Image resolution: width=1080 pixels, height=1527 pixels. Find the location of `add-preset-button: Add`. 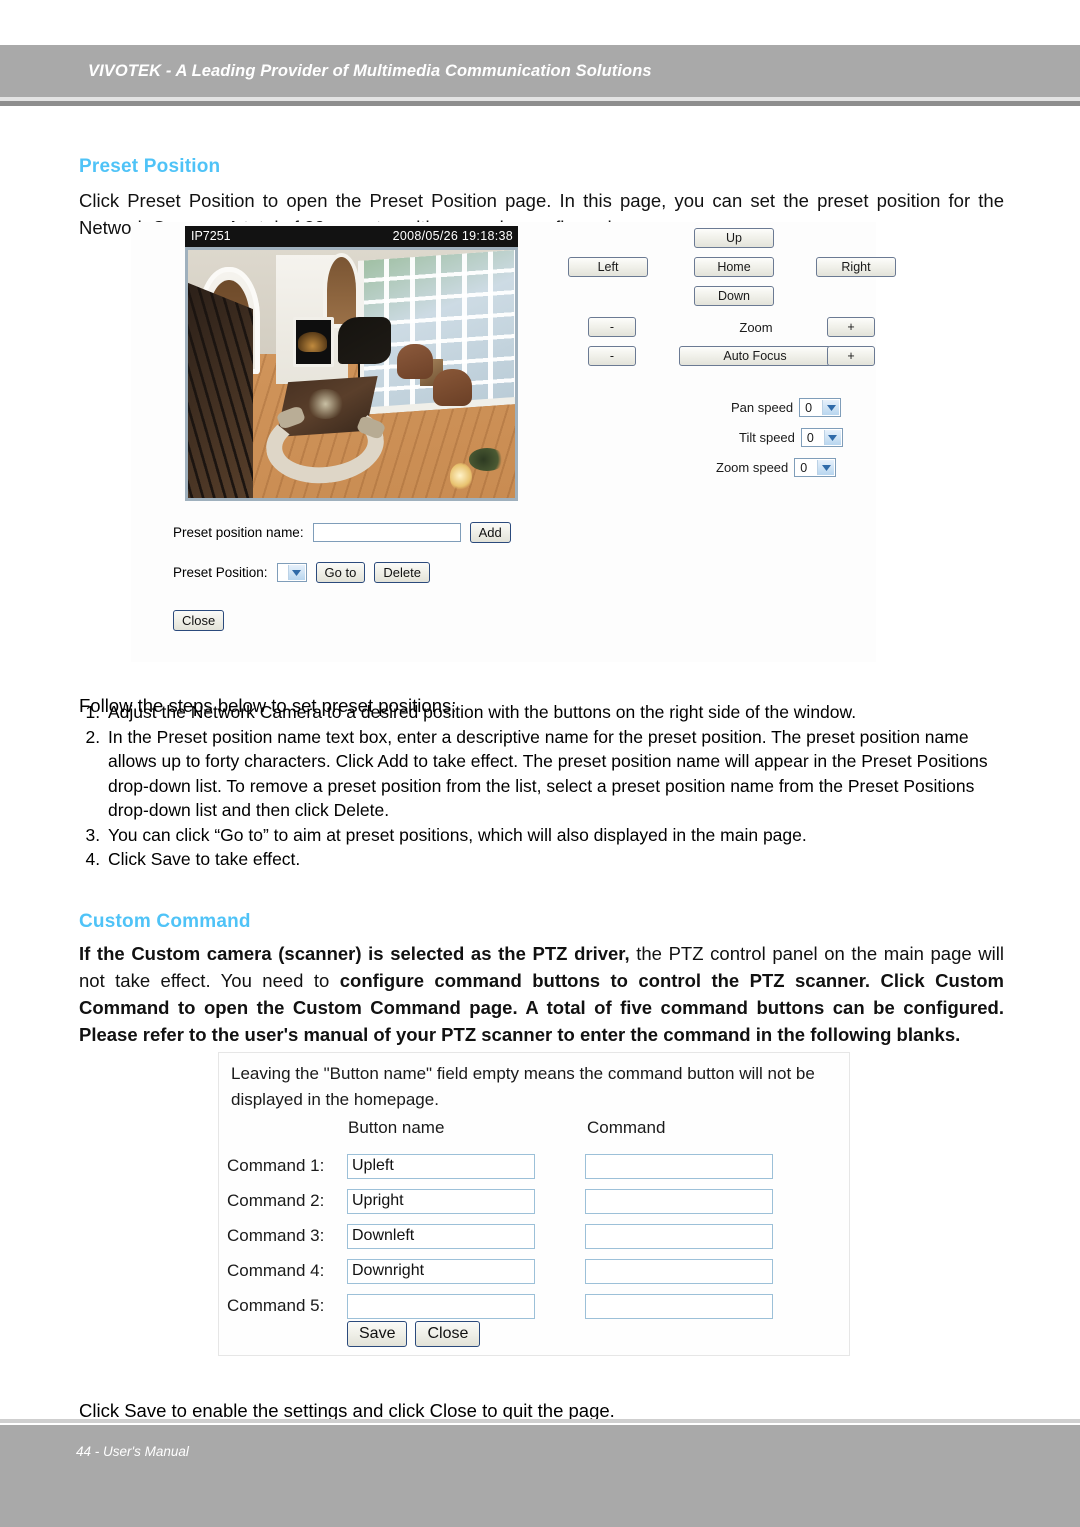

add-preset-button: Add is located at coordinates (490, 532).